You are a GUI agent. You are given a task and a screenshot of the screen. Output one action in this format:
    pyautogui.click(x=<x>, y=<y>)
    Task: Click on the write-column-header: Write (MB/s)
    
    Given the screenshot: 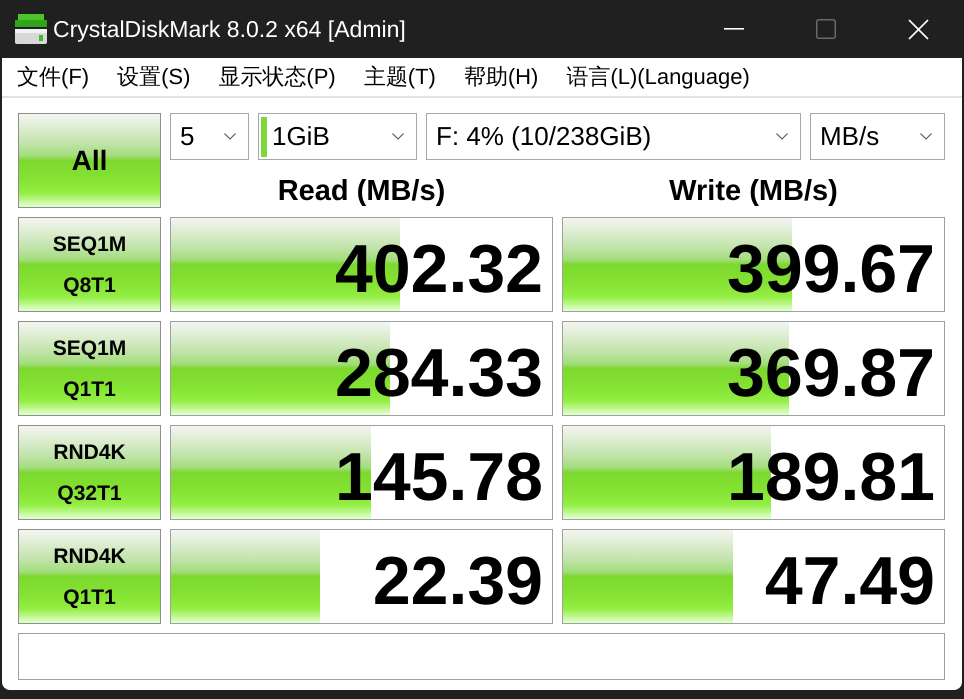 What is the action you would take?
    pyautogui.click(x=753, y=191)
    